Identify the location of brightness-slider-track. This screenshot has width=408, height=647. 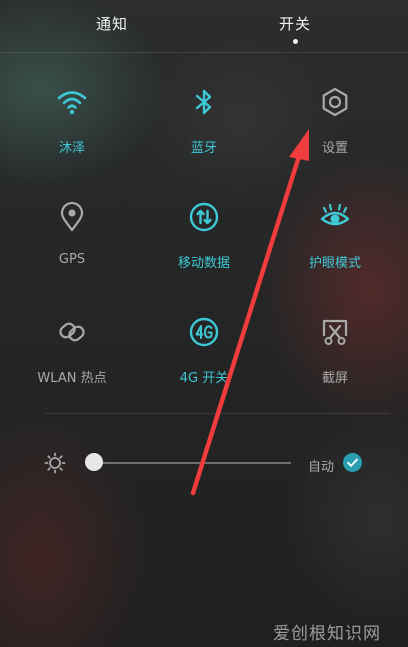
(188, 463).